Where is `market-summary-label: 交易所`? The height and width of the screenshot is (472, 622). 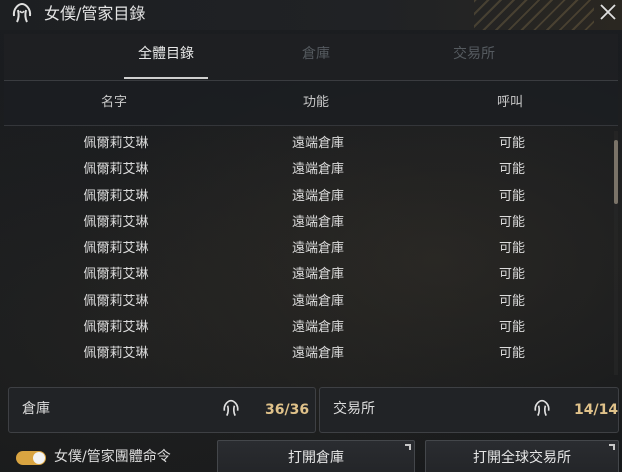
market-summary-label: 交易所 is located at coordinates (354, 409).